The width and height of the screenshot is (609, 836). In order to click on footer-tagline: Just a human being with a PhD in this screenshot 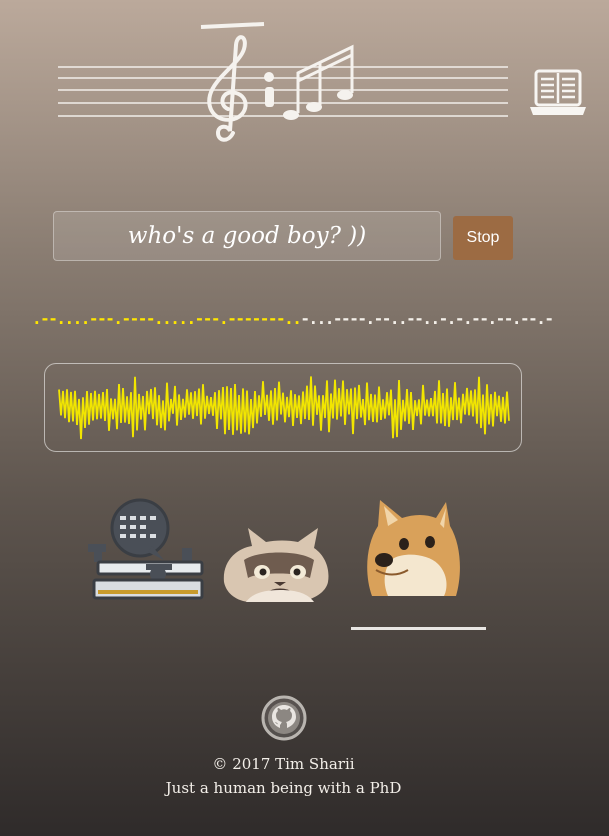, I will do `click(283, 788)`.